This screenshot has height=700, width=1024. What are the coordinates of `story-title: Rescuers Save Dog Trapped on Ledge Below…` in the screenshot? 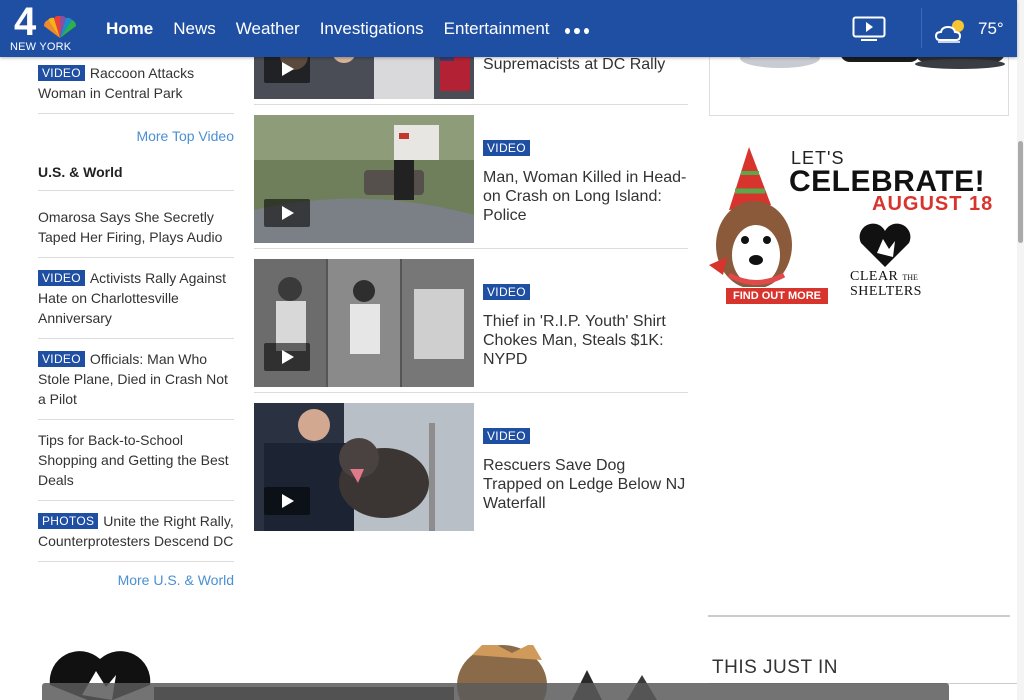 It's located at (585, 484).